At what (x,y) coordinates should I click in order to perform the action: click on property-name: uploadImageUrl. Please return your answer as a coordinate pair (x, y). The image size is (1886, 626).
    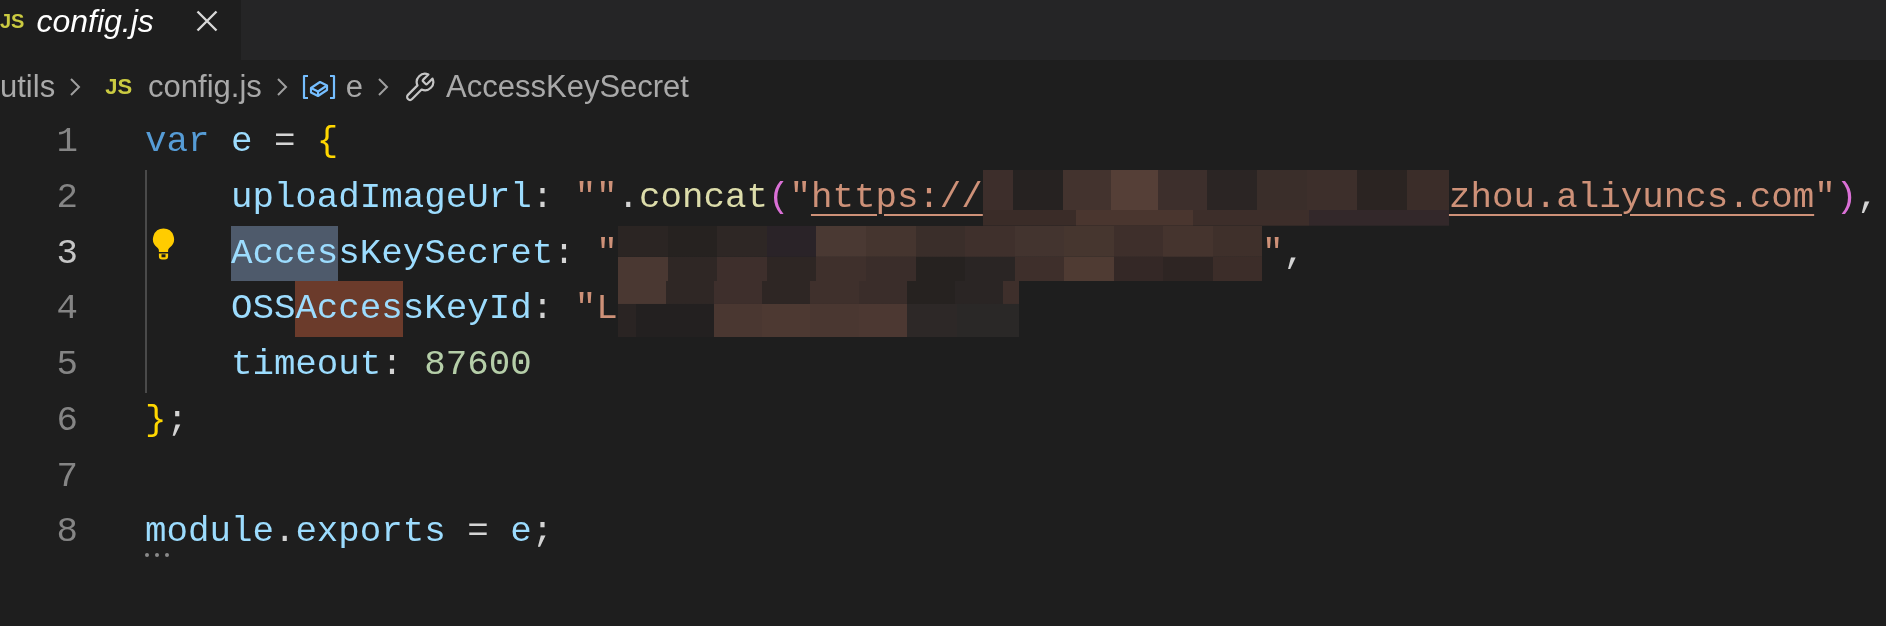
    Looking at the image, I should click on (381, 197).